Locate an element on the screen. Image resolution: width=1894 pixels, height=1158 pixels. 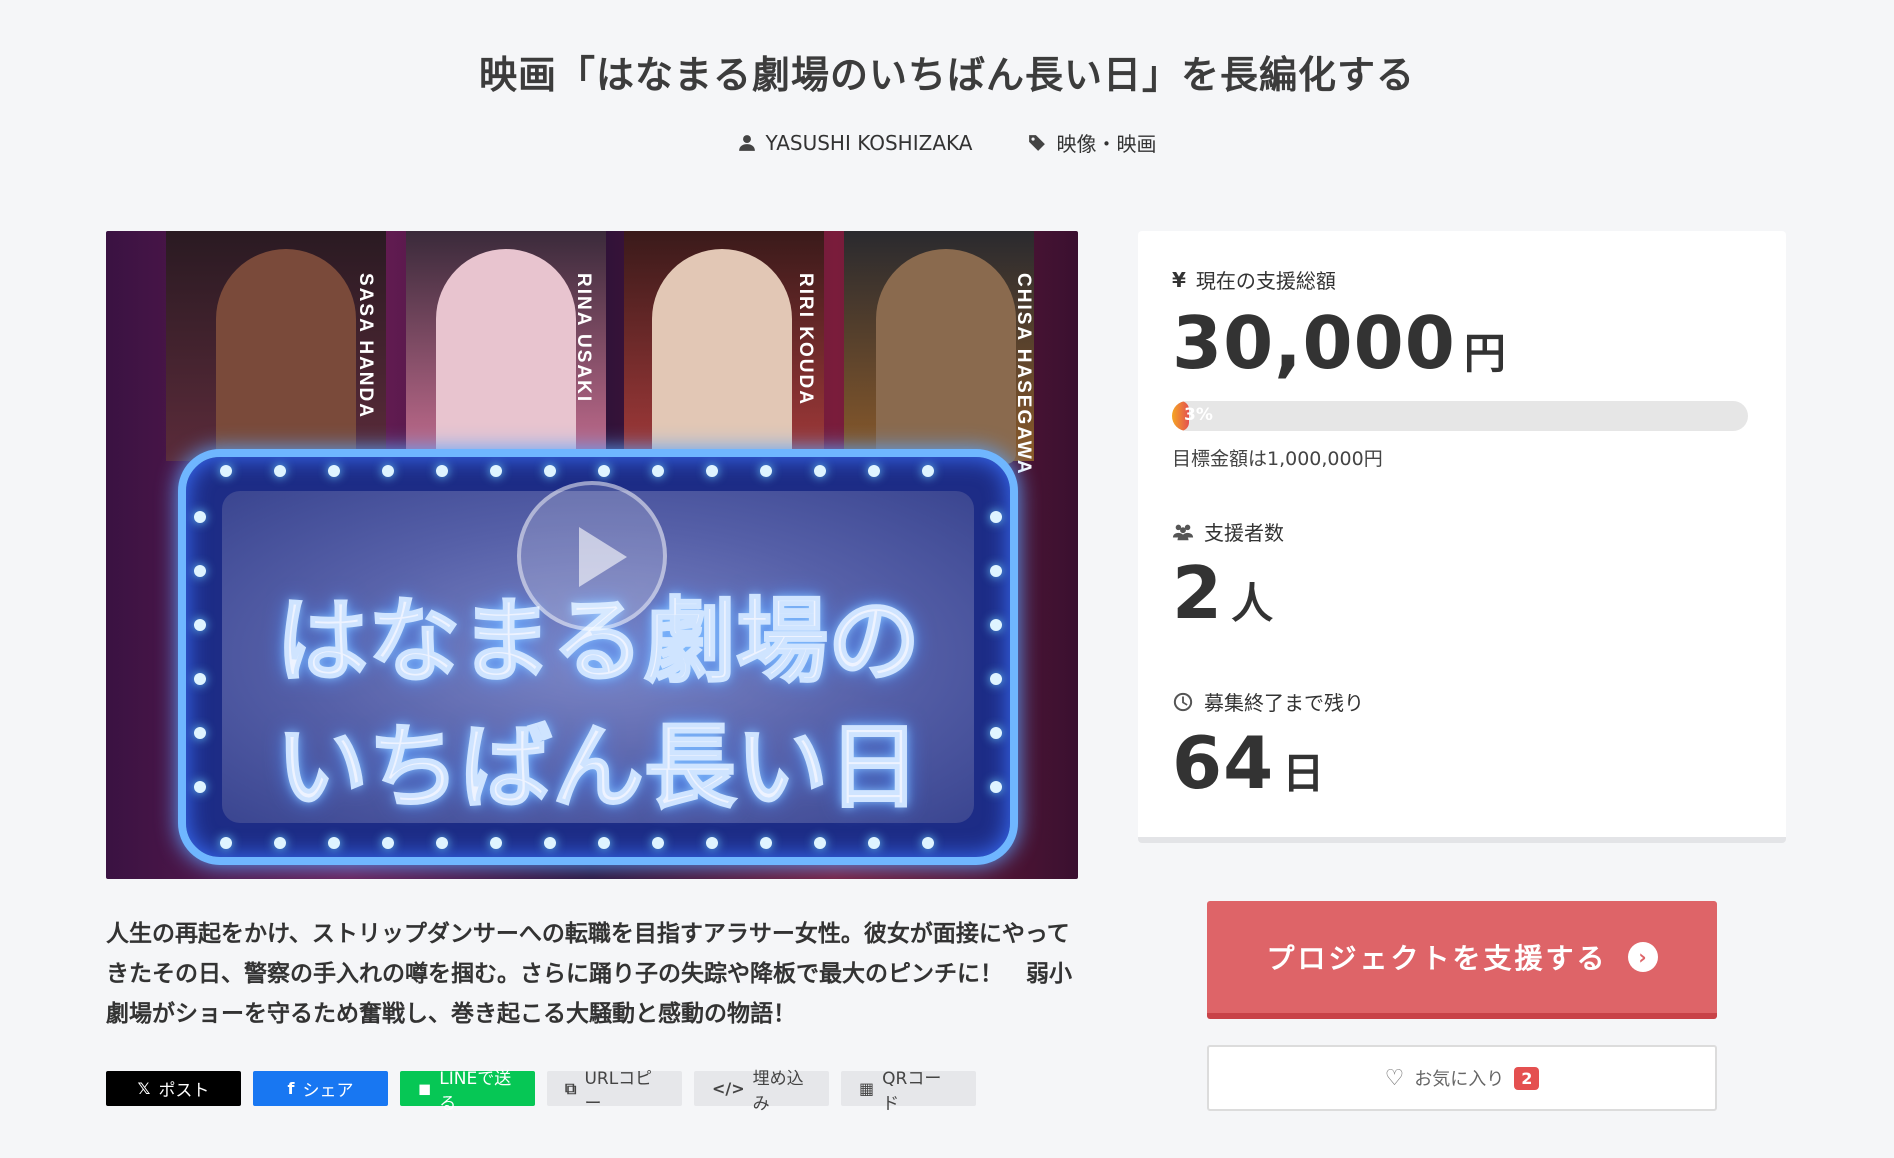
project-meta: YASUSHI KOSHIZAKA 映像・映画 is located at coordinates (947, 142).